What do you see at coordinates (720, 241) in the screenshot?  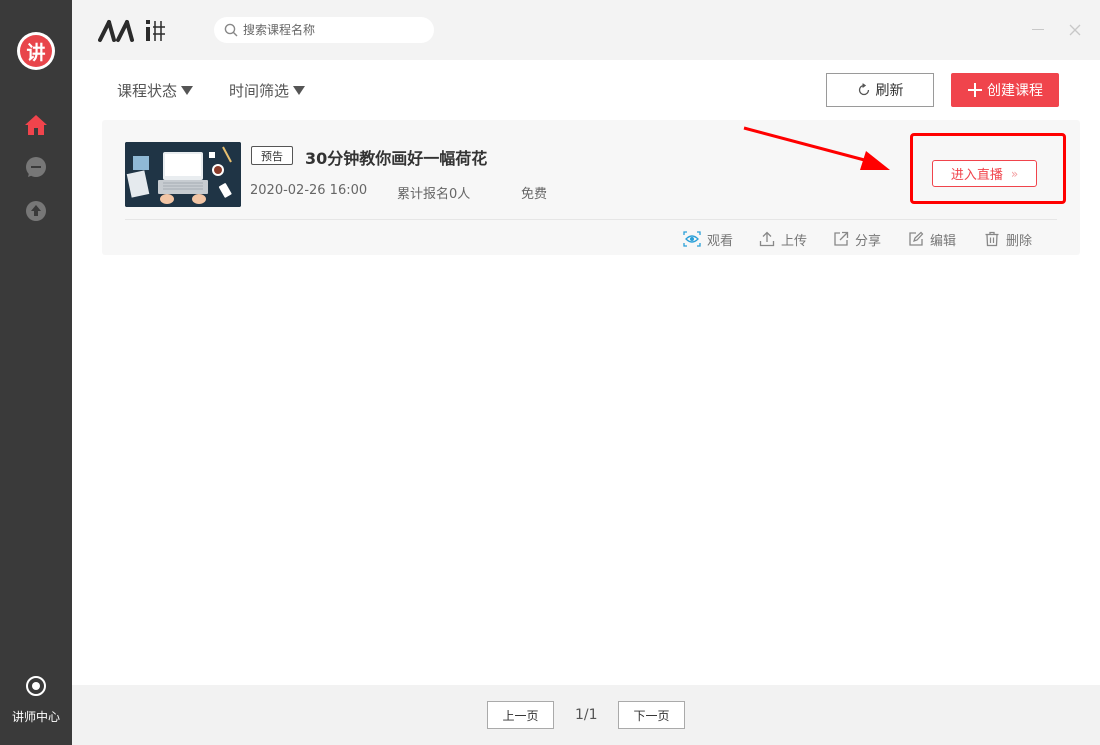 I see `watch-label: 观看` at bounding box center [720, 241].